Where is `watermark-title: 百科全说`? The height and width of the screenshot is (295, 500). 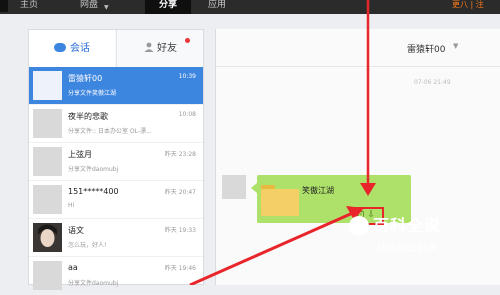 watermark-title: 百科全说 is located at coordinates (407, 225).